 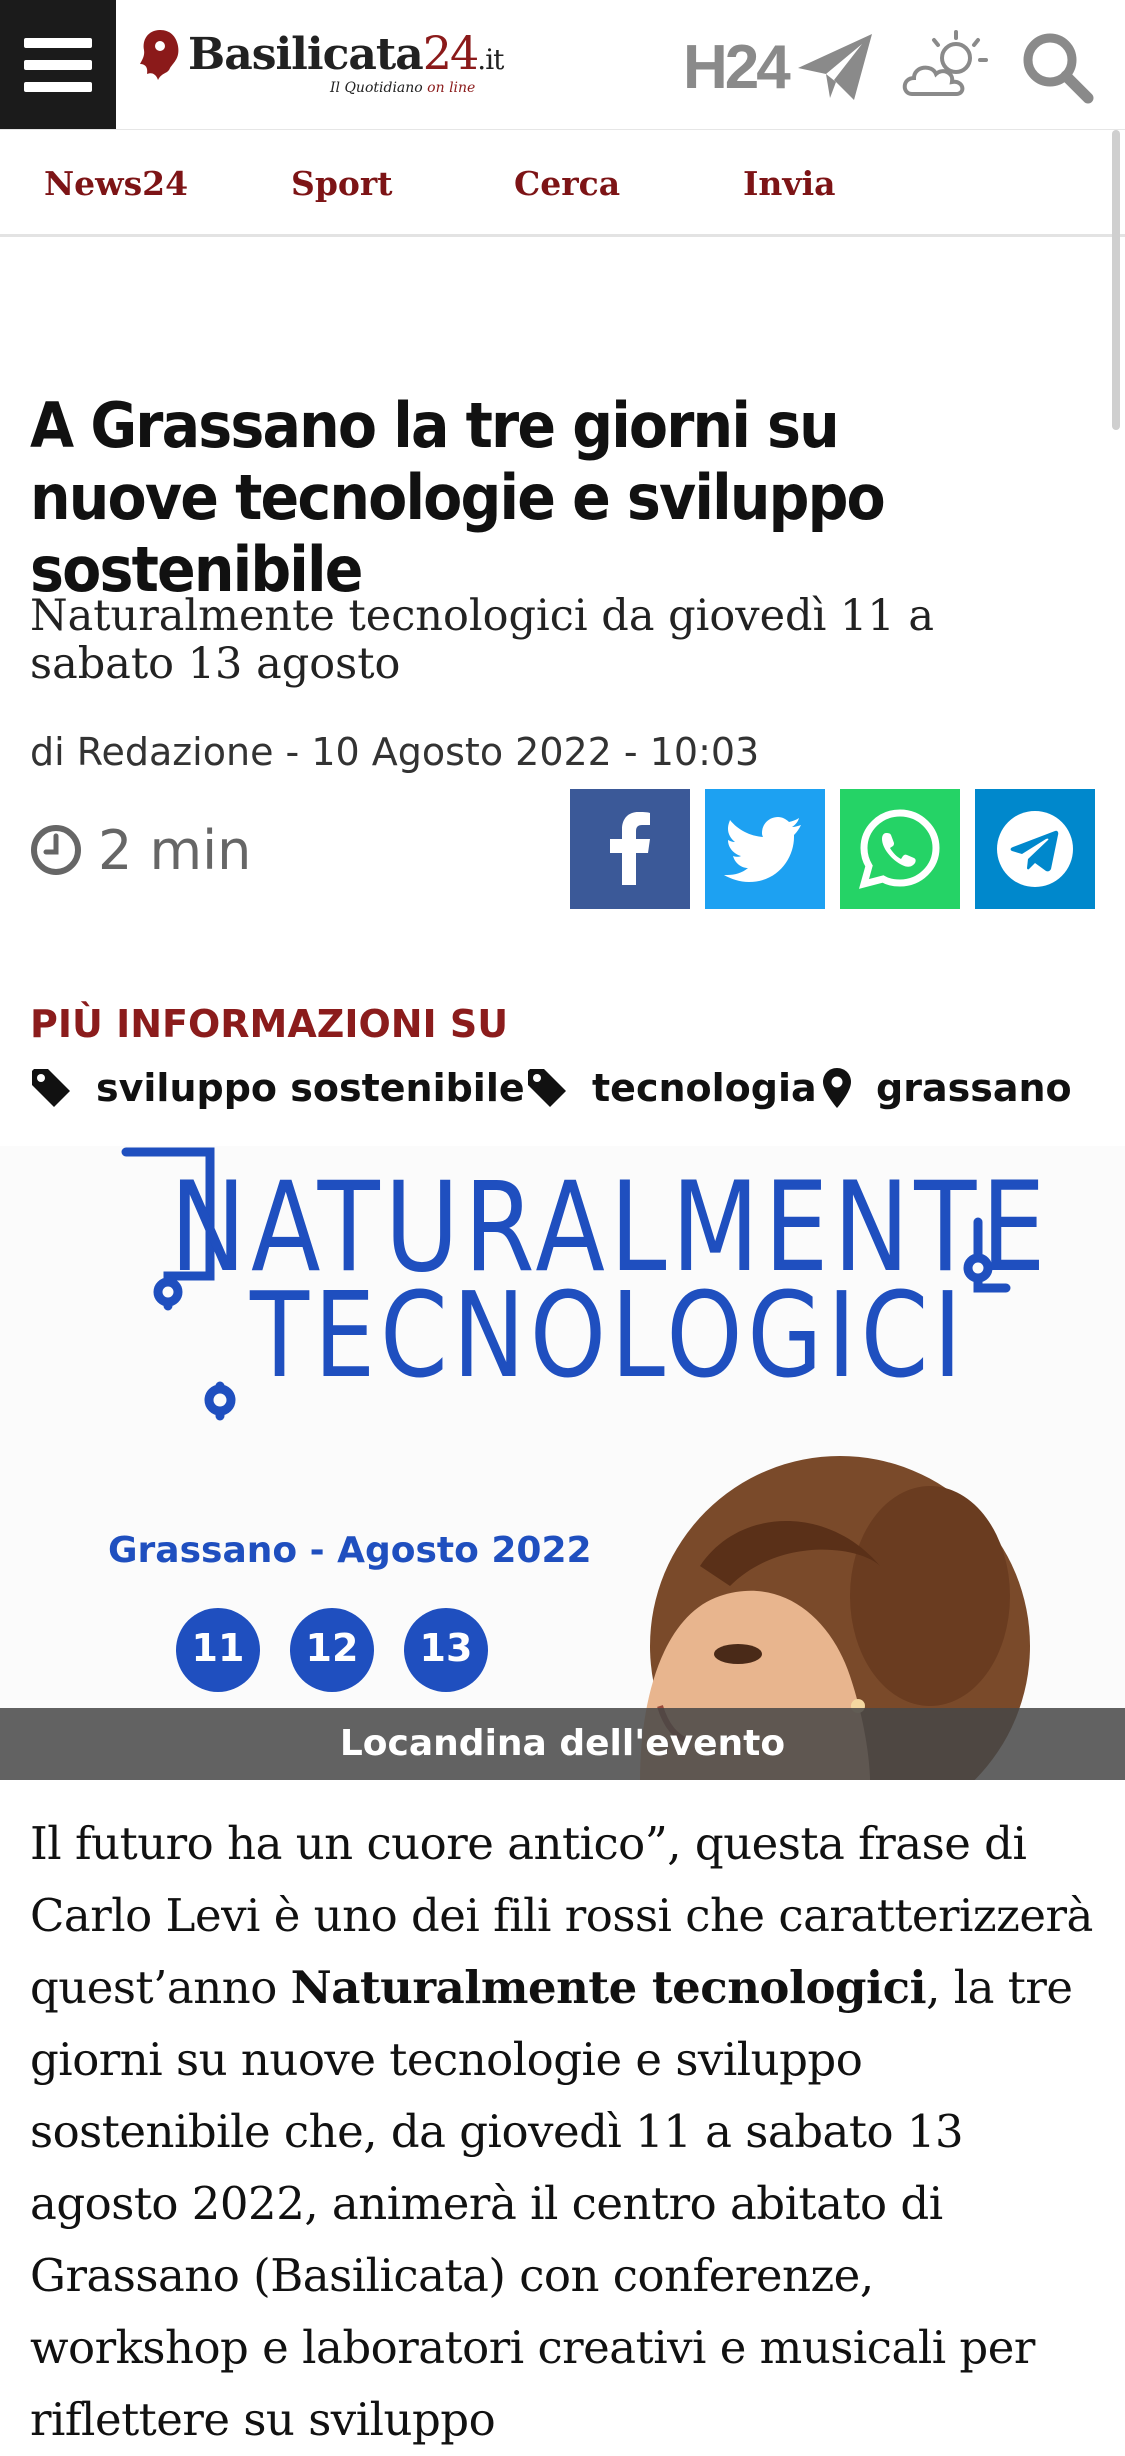 What do you see at coordinates (704, 1088) in the screenshot?
I see `tag-label: tecnologia` at bounding box center [704, 1088].